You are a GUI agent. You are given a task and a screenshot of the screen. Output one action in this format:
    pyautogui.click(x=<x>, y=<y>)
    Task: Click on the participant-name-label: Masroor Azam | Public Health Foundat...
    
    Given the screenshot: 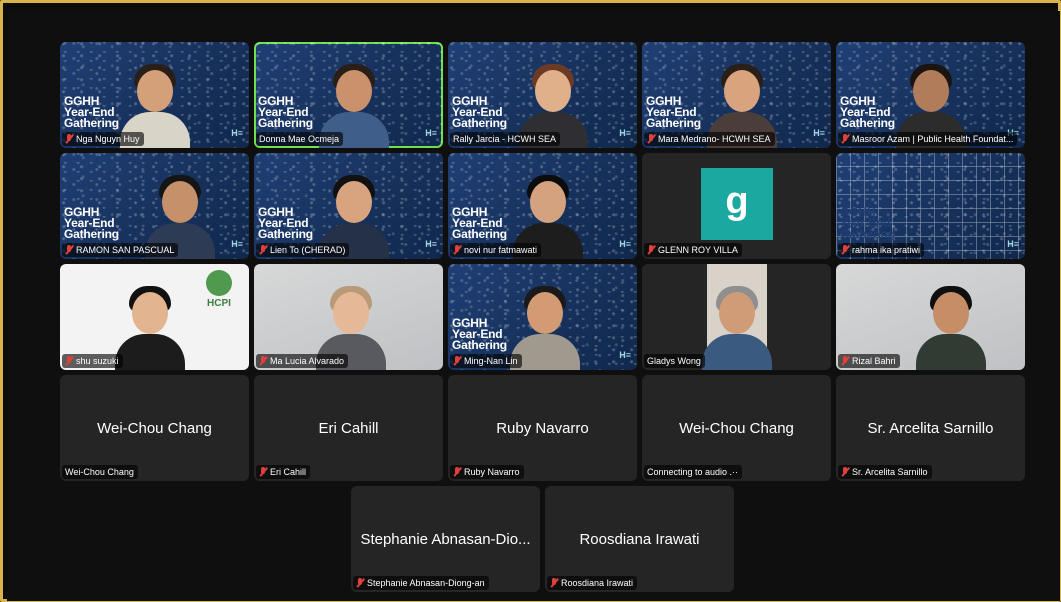 What is the action you would take?
    pyautogui.click(x=928, y=139)
    